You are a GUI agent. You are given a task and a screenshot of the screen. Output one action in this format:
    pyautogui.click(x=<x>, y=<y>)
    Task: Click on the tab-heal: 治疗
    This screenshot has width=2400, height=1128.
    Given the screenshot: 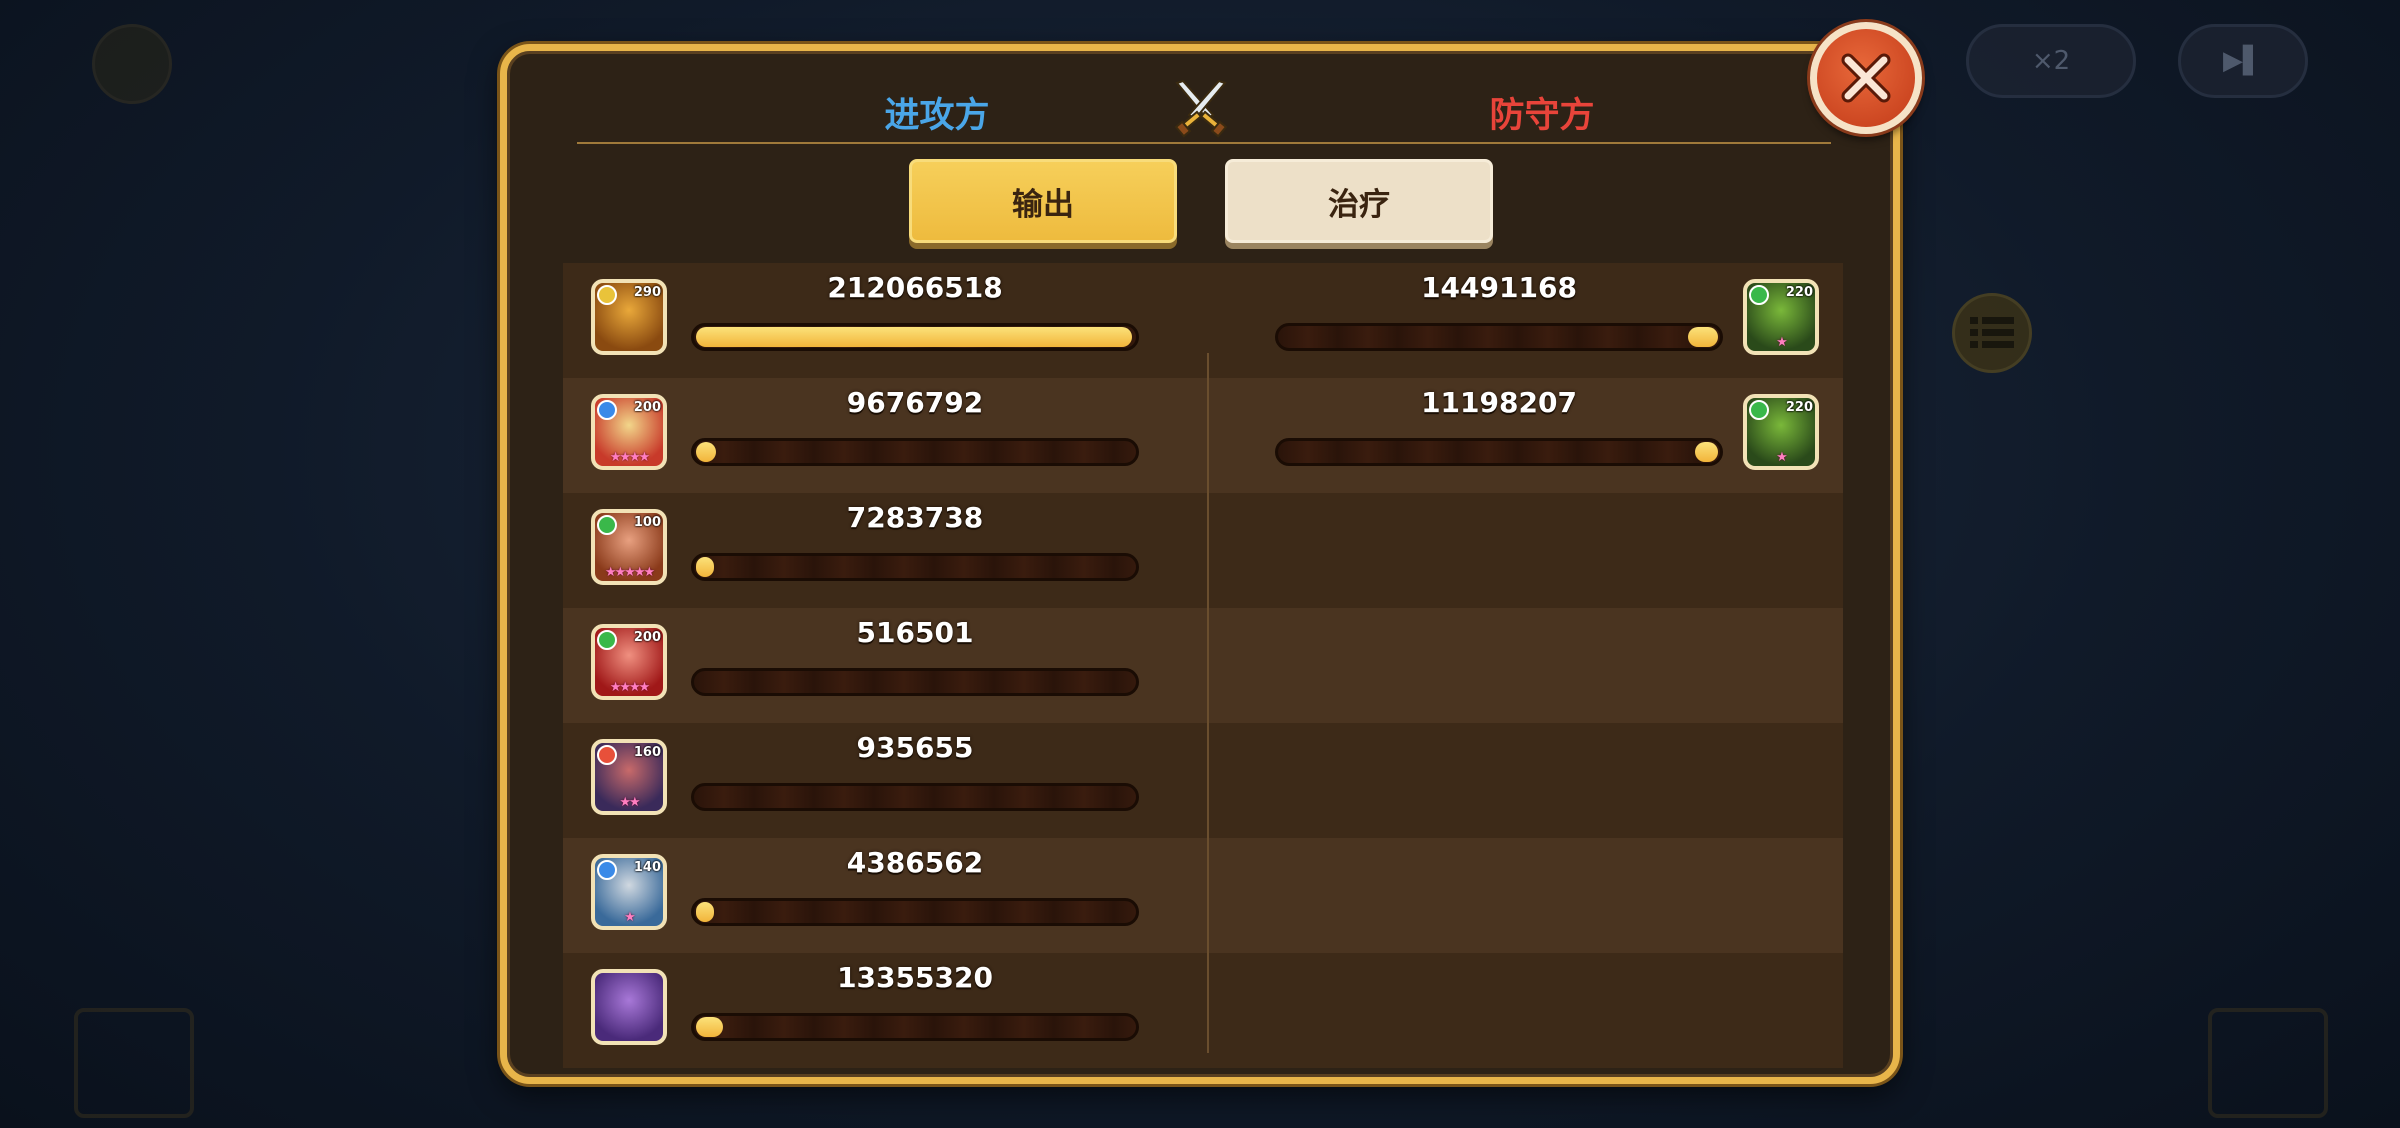 What is the action you would take?
    pyautogui.click(x=1359, y=201)
    